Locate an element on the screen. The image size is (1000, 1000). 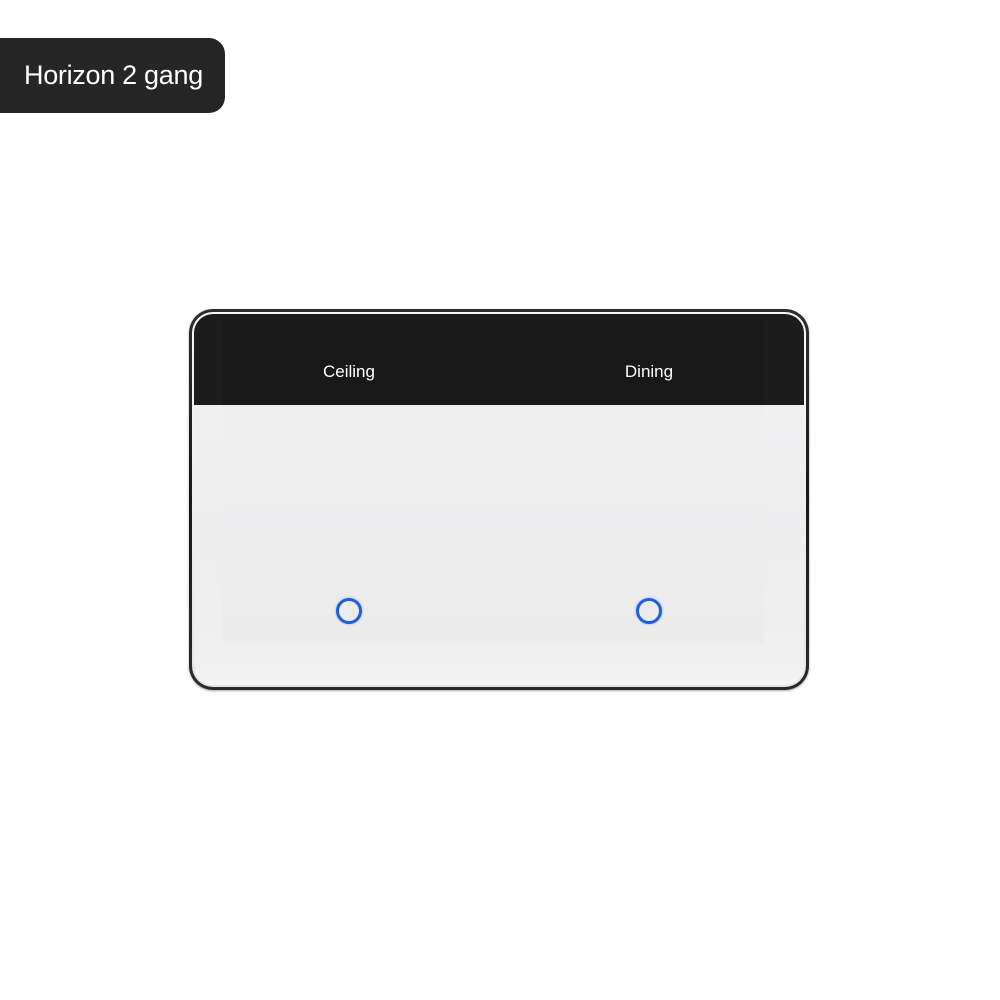
label-strip: Ceiling Dining is located at coordinates (499, 359).